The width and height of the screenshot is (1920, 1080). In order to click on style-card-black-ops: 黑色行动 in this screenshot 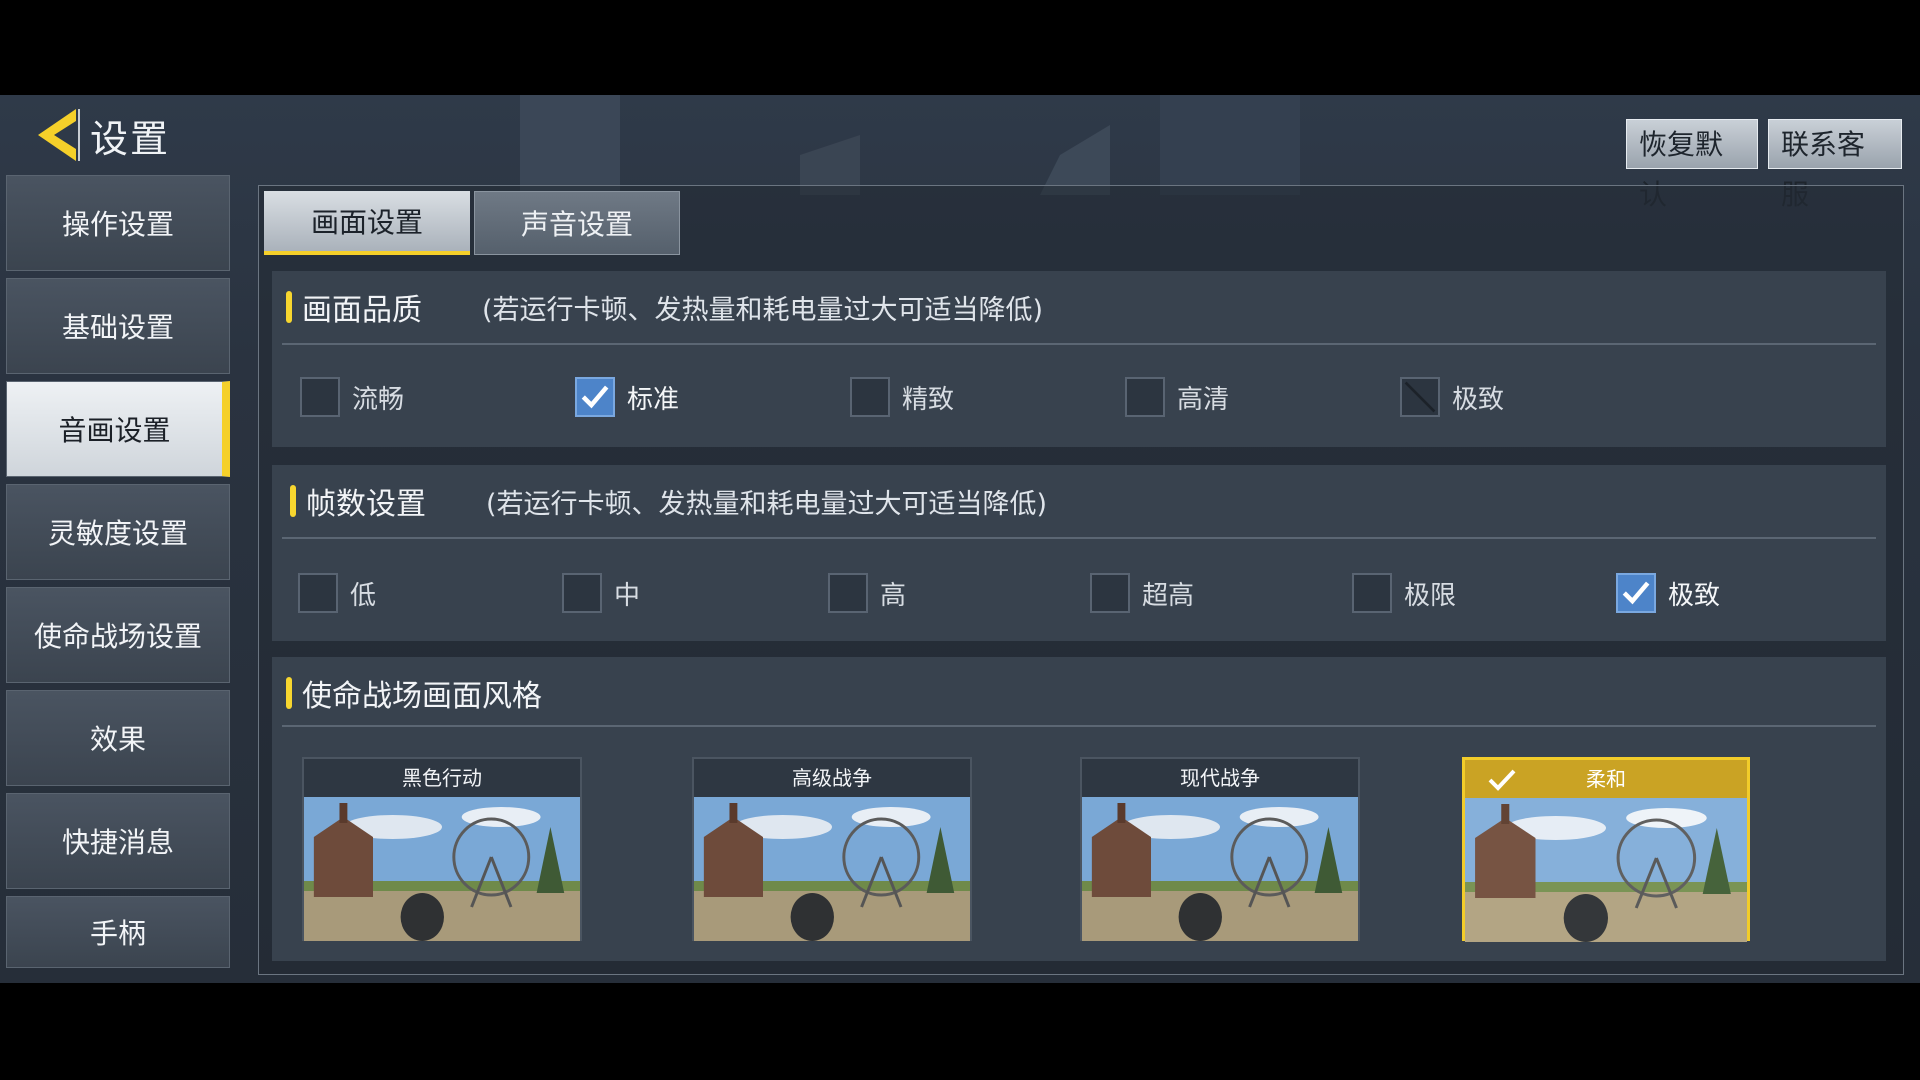, I will do `click(442, 849)`.